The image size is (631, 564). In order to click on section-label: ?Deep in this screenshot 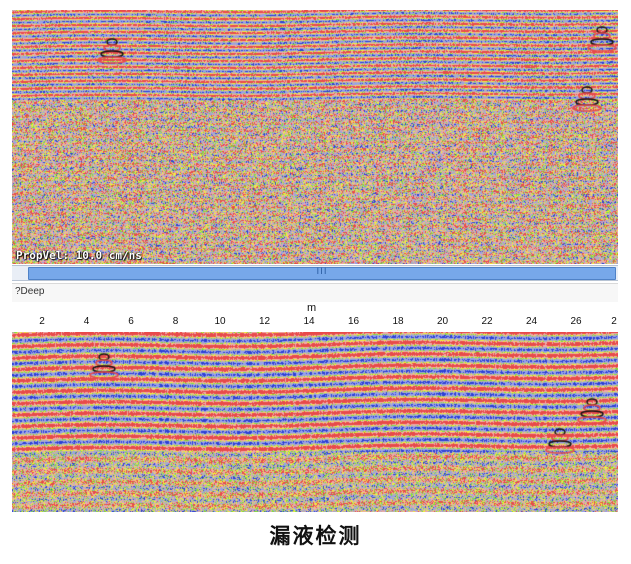, I will do `click(30, 291)`.